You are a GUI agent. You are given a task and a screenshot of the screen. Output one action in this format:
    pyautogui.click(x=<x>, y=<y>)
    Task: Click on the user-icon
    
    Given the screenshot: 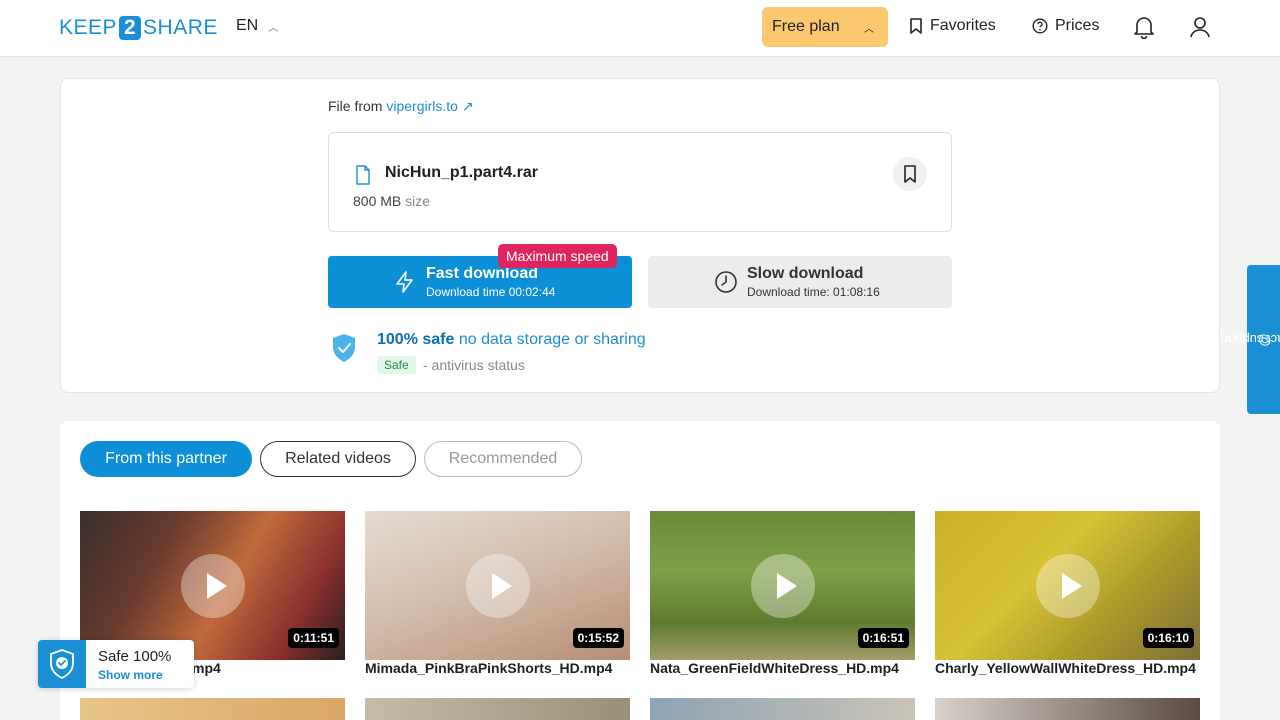 What is the action you would take?
    pyautogui.click(x=1200, y=27)
    